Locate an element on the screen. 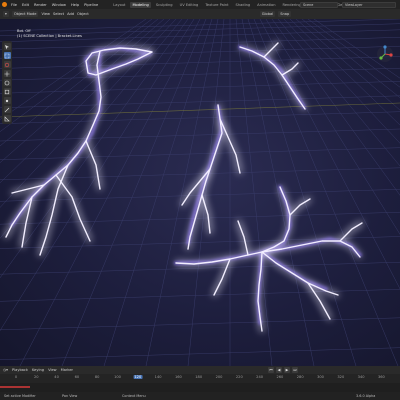 The height and width of the screenshot is (400, 400). menu-add: Add is located at coordinates (70, 14).